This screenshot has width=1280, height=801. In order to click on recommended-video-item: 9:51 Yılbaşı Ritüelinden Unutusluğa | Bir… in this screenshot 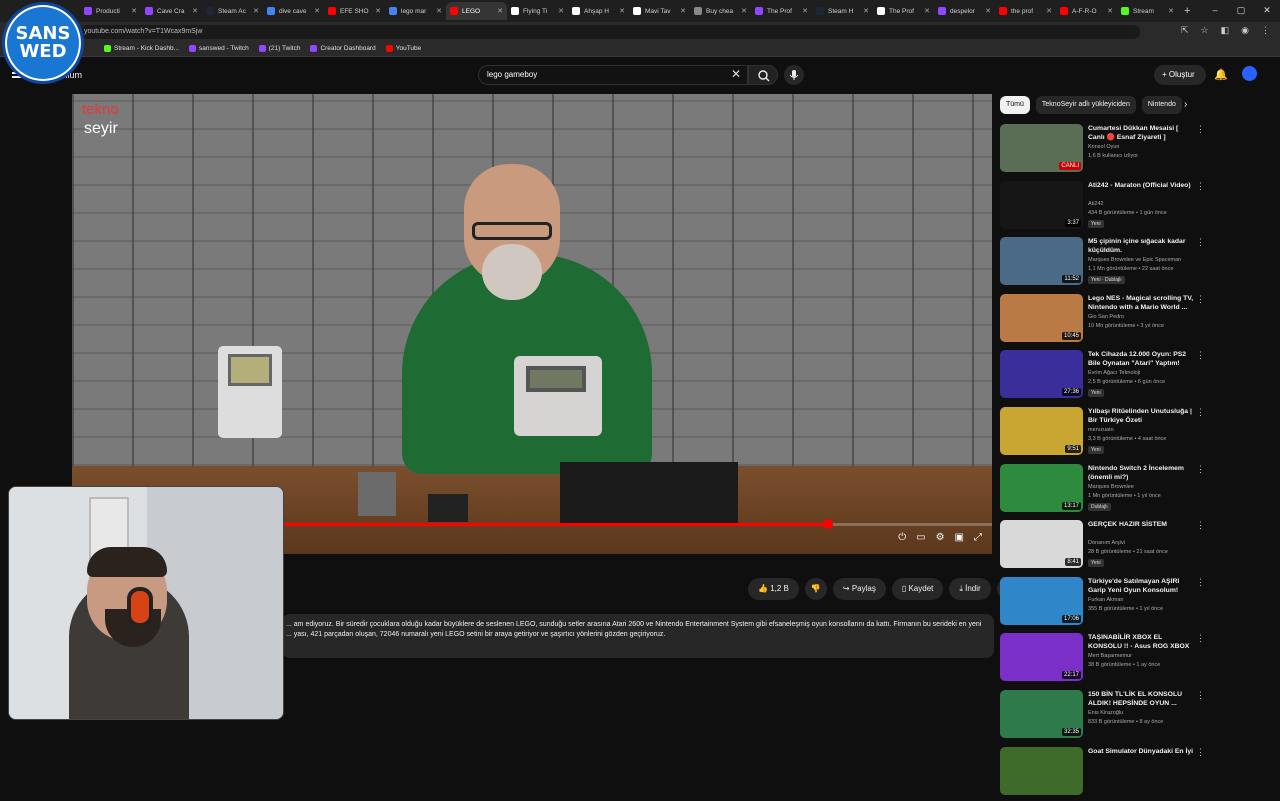, I will do `click(1105, 433)`.